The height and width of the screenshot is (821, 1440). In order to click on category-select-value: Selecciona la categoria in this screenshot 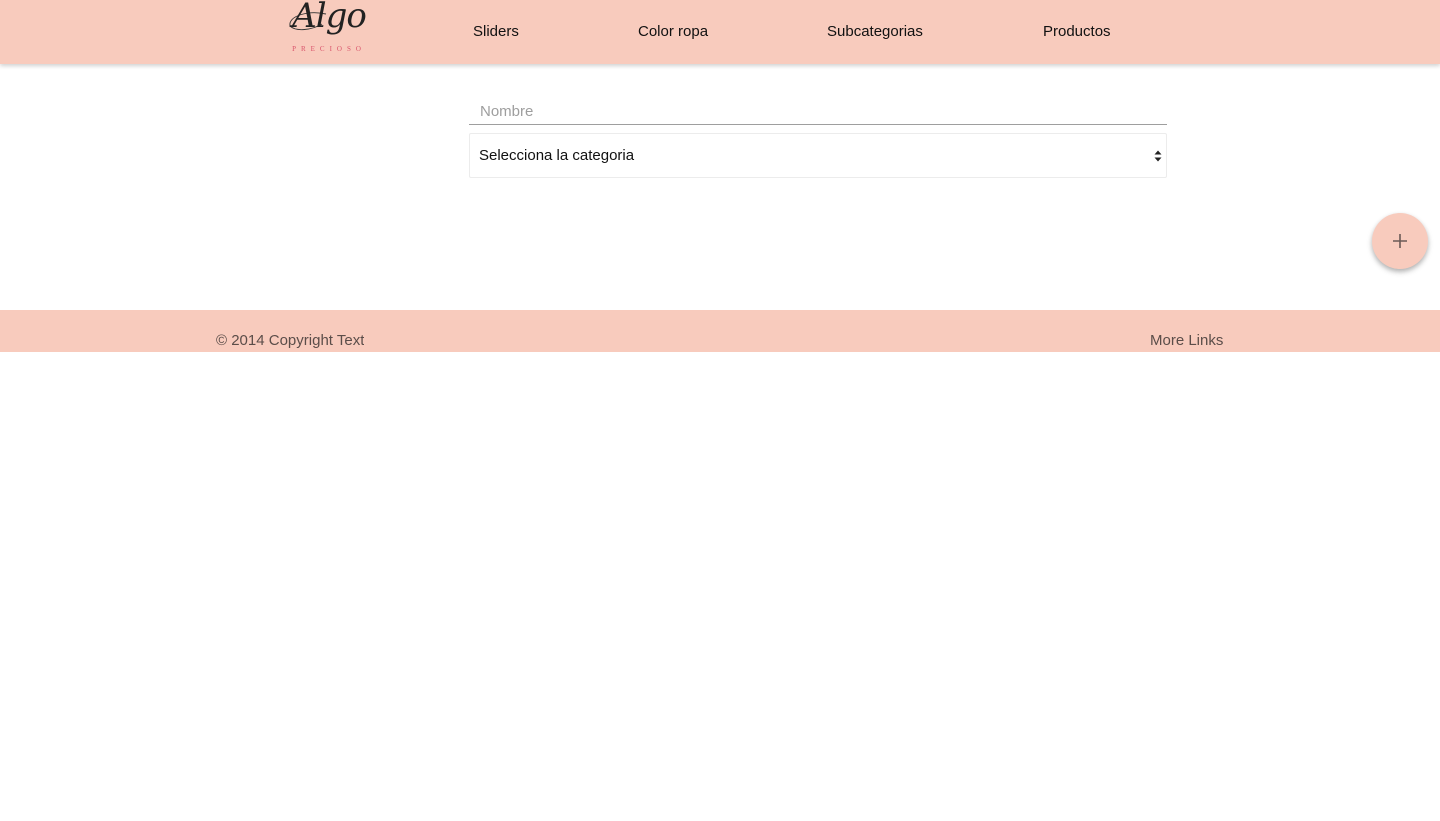, I will do `click(557, 155)`.